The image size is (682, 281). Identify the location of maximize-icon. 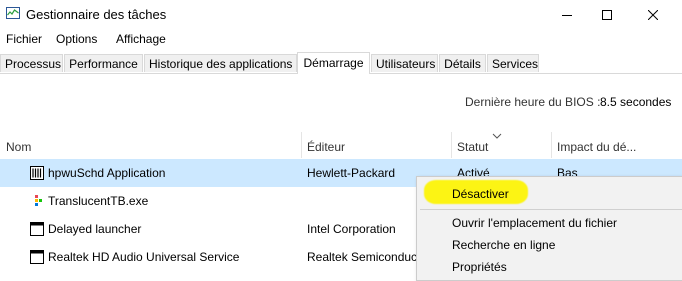
(607, 15).